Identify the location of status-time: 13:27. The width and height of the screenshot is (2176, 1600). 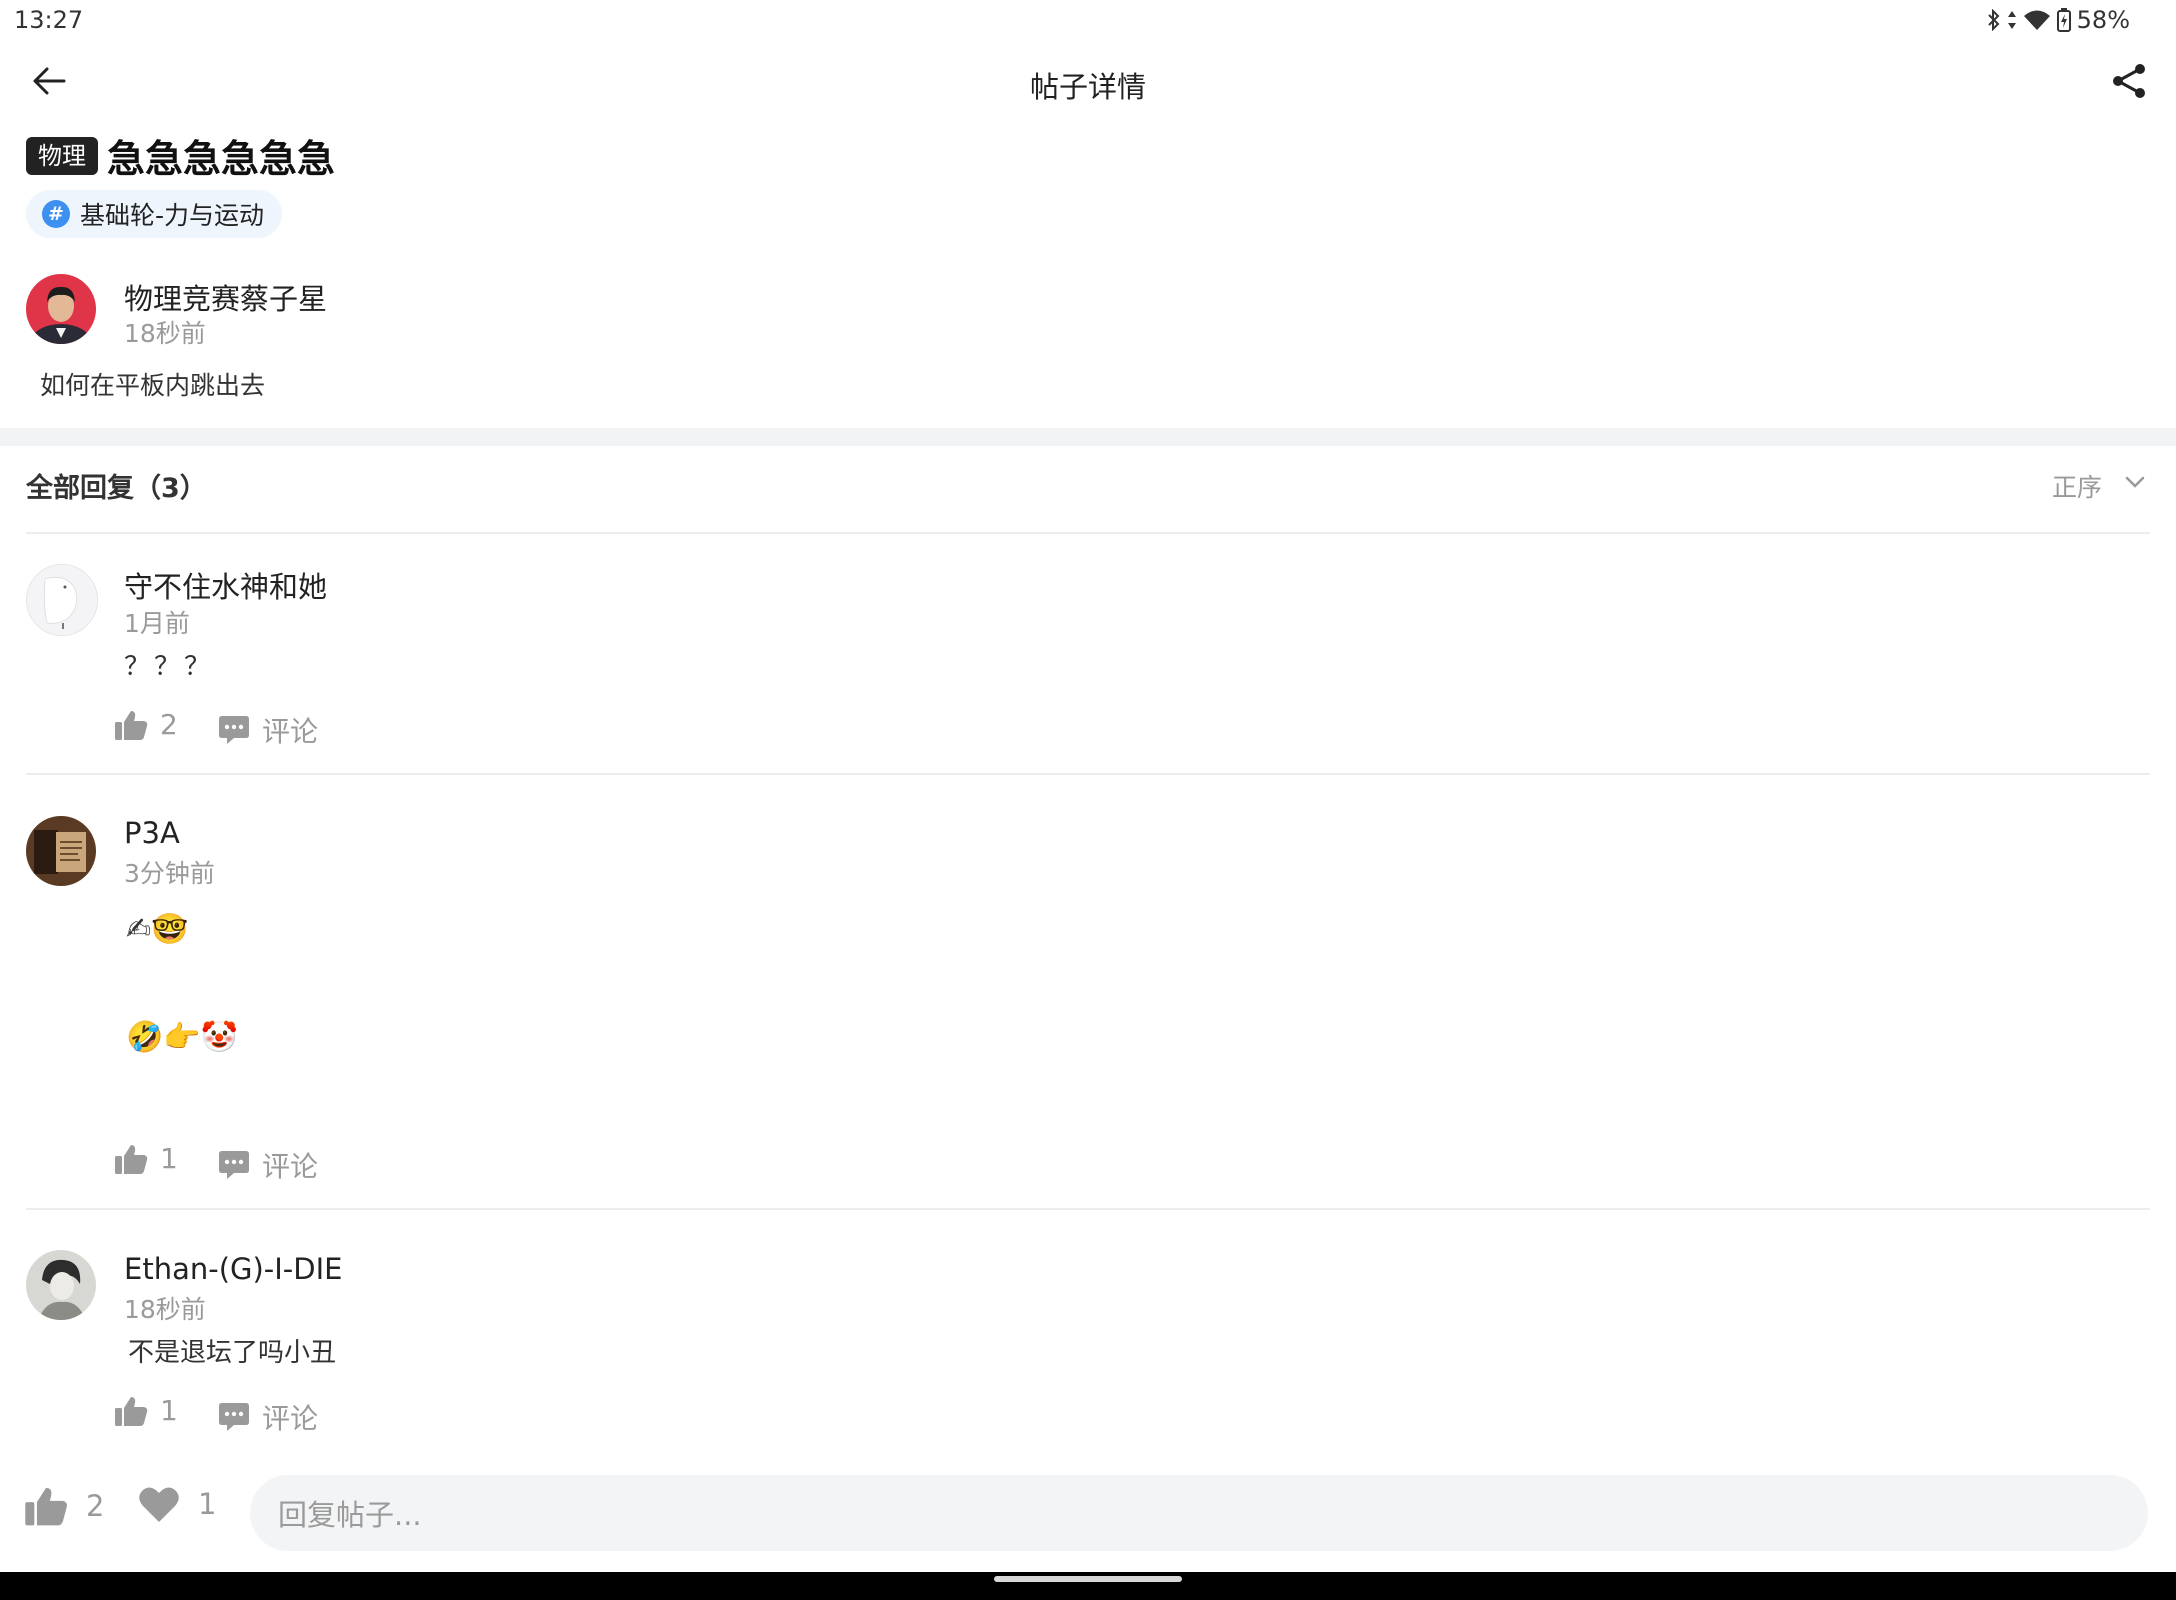
(49, 20).